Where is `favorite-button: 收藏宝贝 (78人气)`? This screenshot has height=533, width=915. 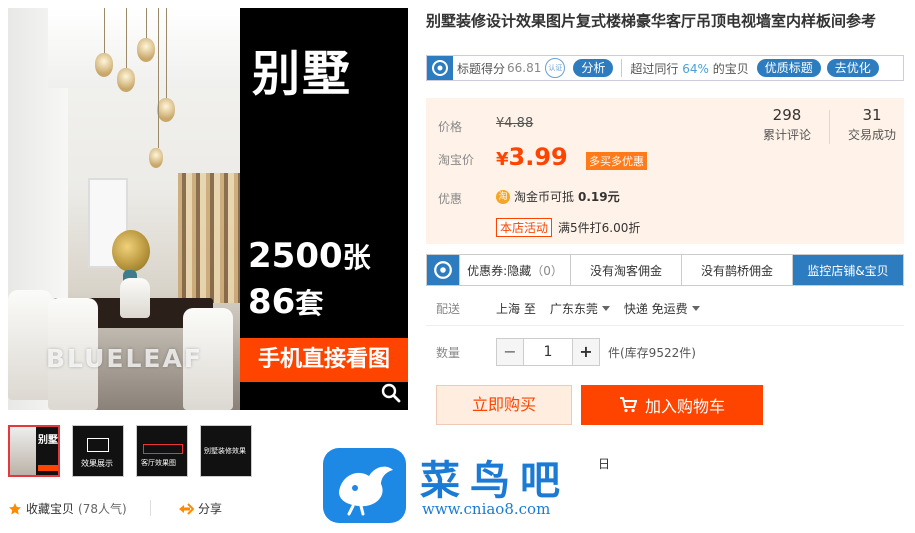 favorite-button: 收藏宝贝 (78人气) is located at coordinates (67, 508).